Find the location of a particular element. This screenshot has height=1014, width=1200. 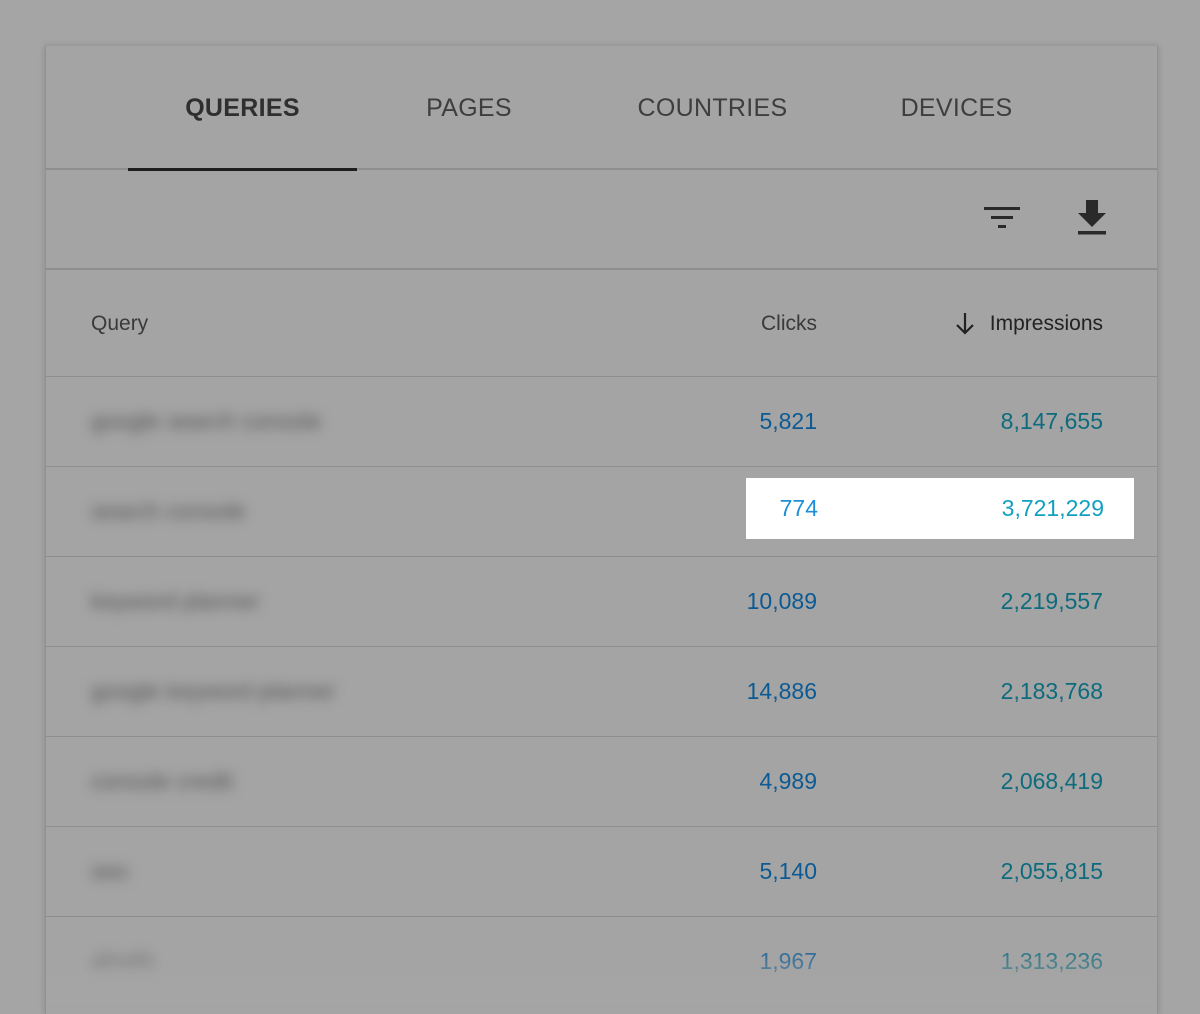

download-button is located at coordinates (1092, 218).